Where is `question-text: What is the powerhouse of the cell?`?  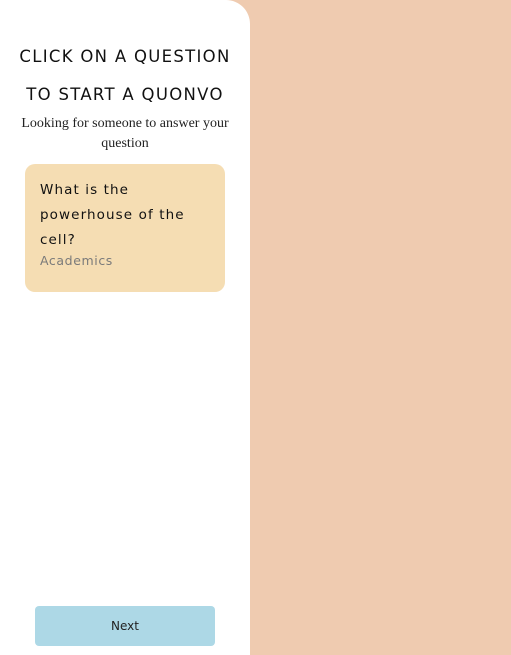
question-text: What is the powerhouse of the cell? is located at coordinates (112, 215).